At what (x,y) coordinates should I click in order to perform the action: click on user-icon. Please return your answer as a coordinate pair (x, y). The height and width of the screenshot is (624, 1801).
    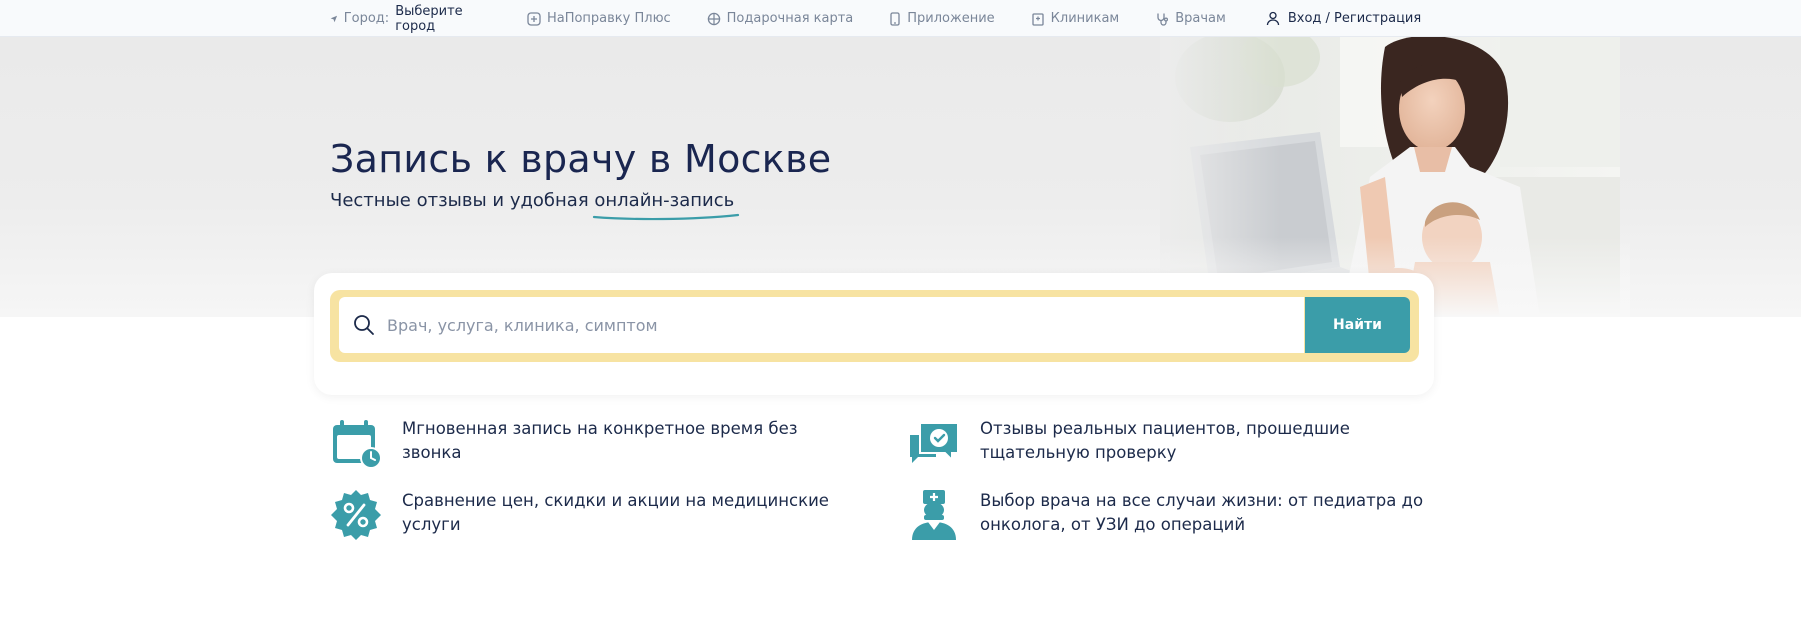
    Looking at the image, I should click on (1272, 18).